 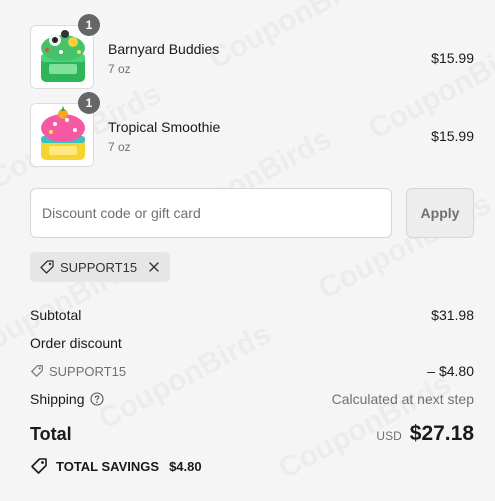 I want to click on order-discount-row: Order discount, so click(x=252, y=343).